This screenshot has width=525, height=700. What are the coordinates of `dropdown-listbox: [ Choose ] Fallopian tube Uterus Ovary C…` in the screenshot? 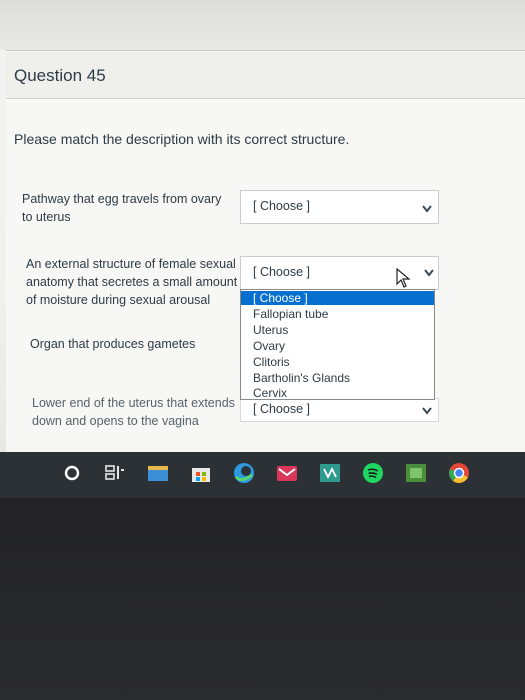 It's located at (337, 344).